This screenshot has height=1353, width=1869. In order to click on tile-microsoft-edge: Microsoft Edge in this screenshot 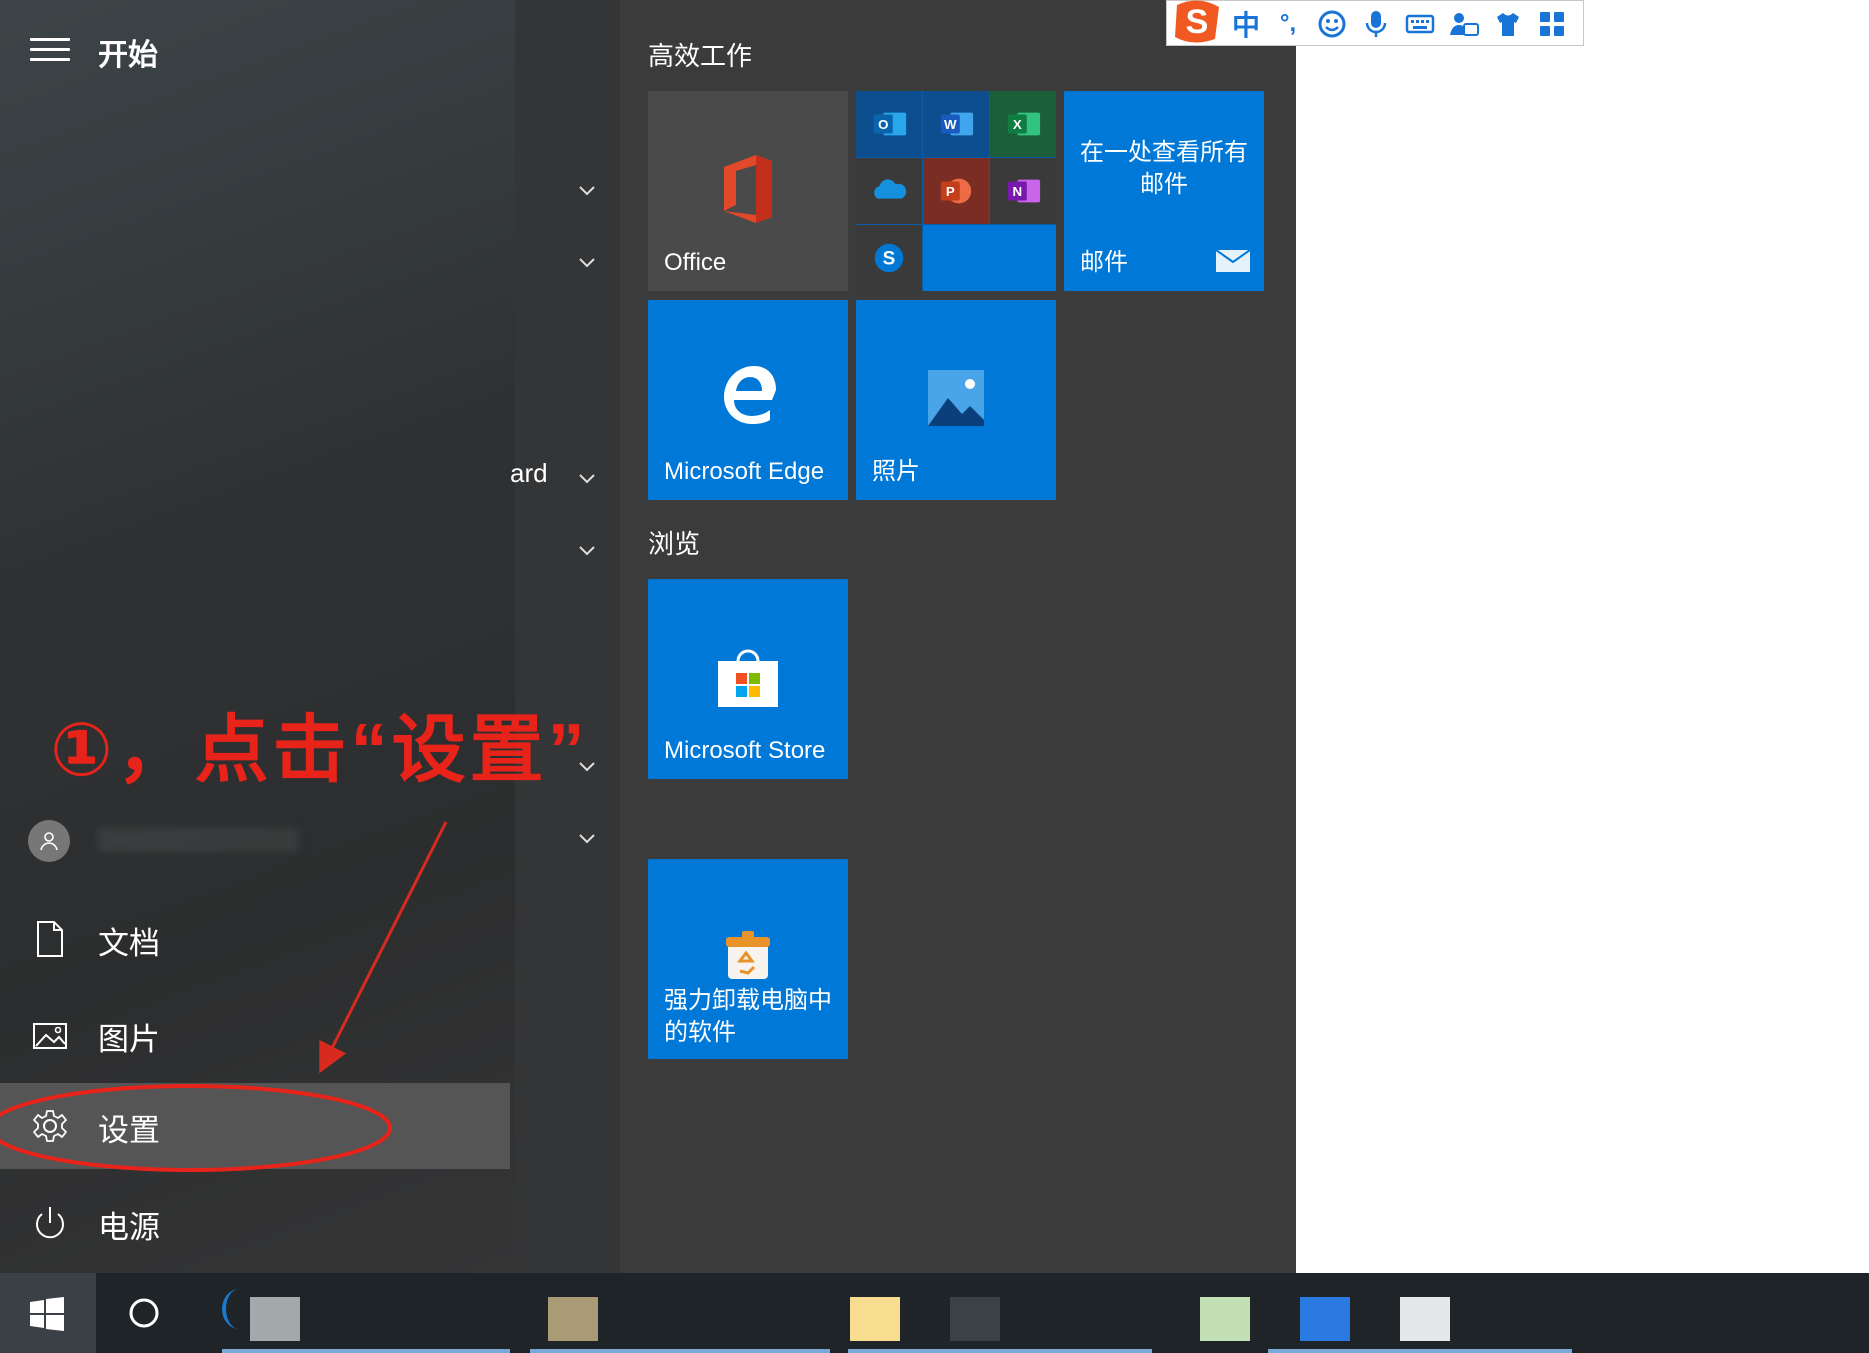, I will do `click(748, 400)`.